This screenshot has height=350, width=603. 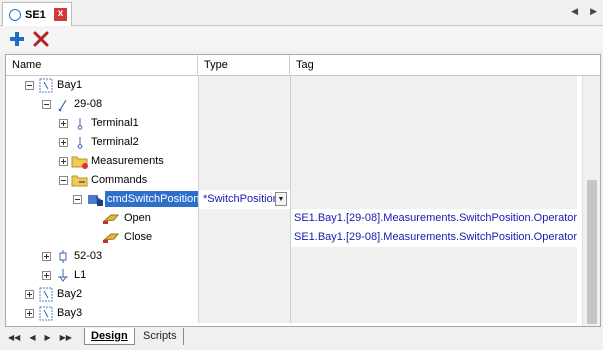 What do you see at coordinates (88, 256) in the screenshot?
I see `tree-label: 52-03` at bounding box center [88, 256].